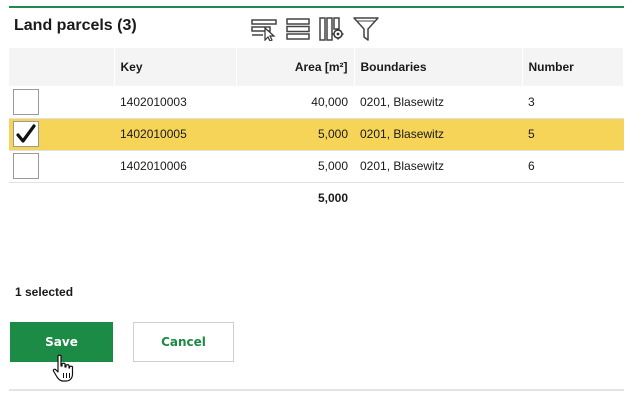 Image resolution: width=625 pixels, height=396 pixels. Describe the element at coordinates (175, 102) in the screenshot. I see `cell-key: 1402010003` at that location.